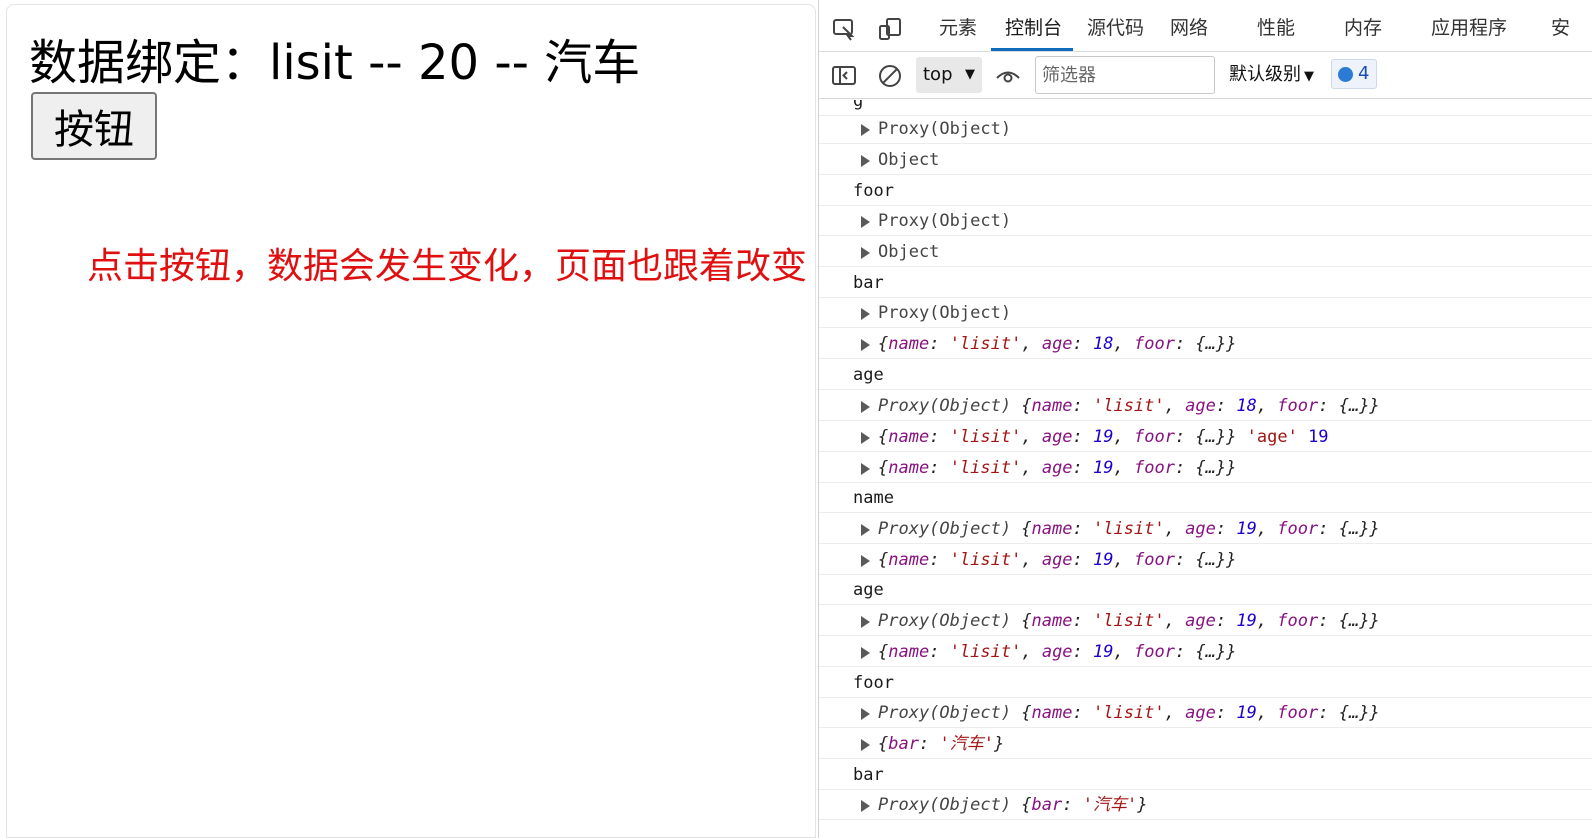  I want to click on page-button: 按钮, so click(94, 126).